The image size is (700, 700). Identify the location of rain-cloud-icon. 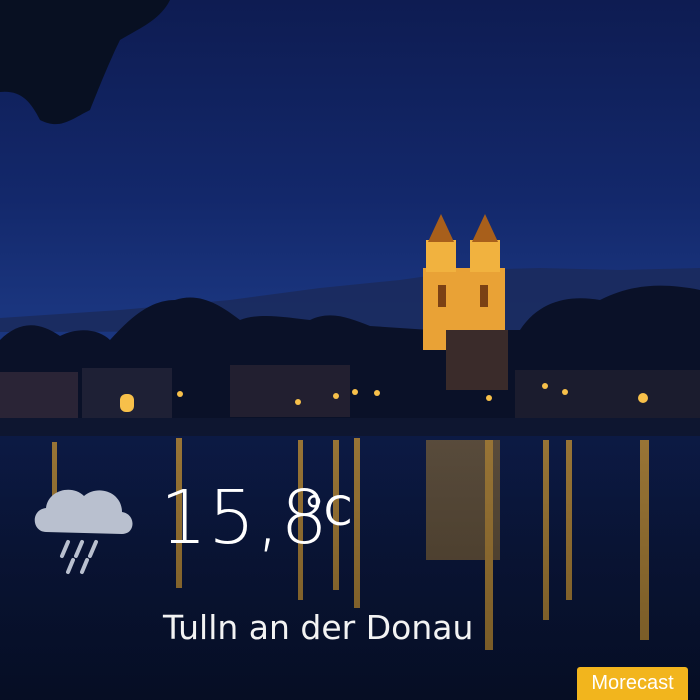
(83, 531).